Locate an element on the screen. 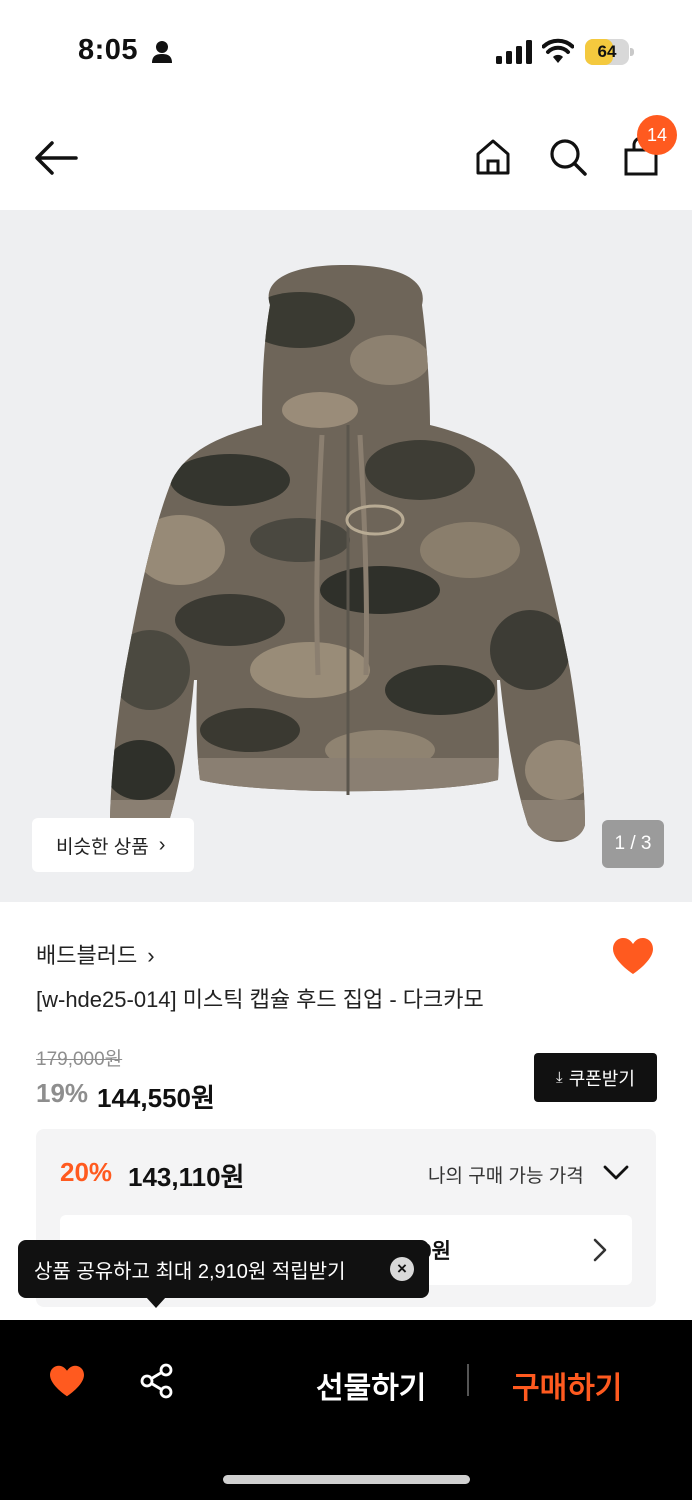  battery-icon: 64 is located at coordinates (610, 52).